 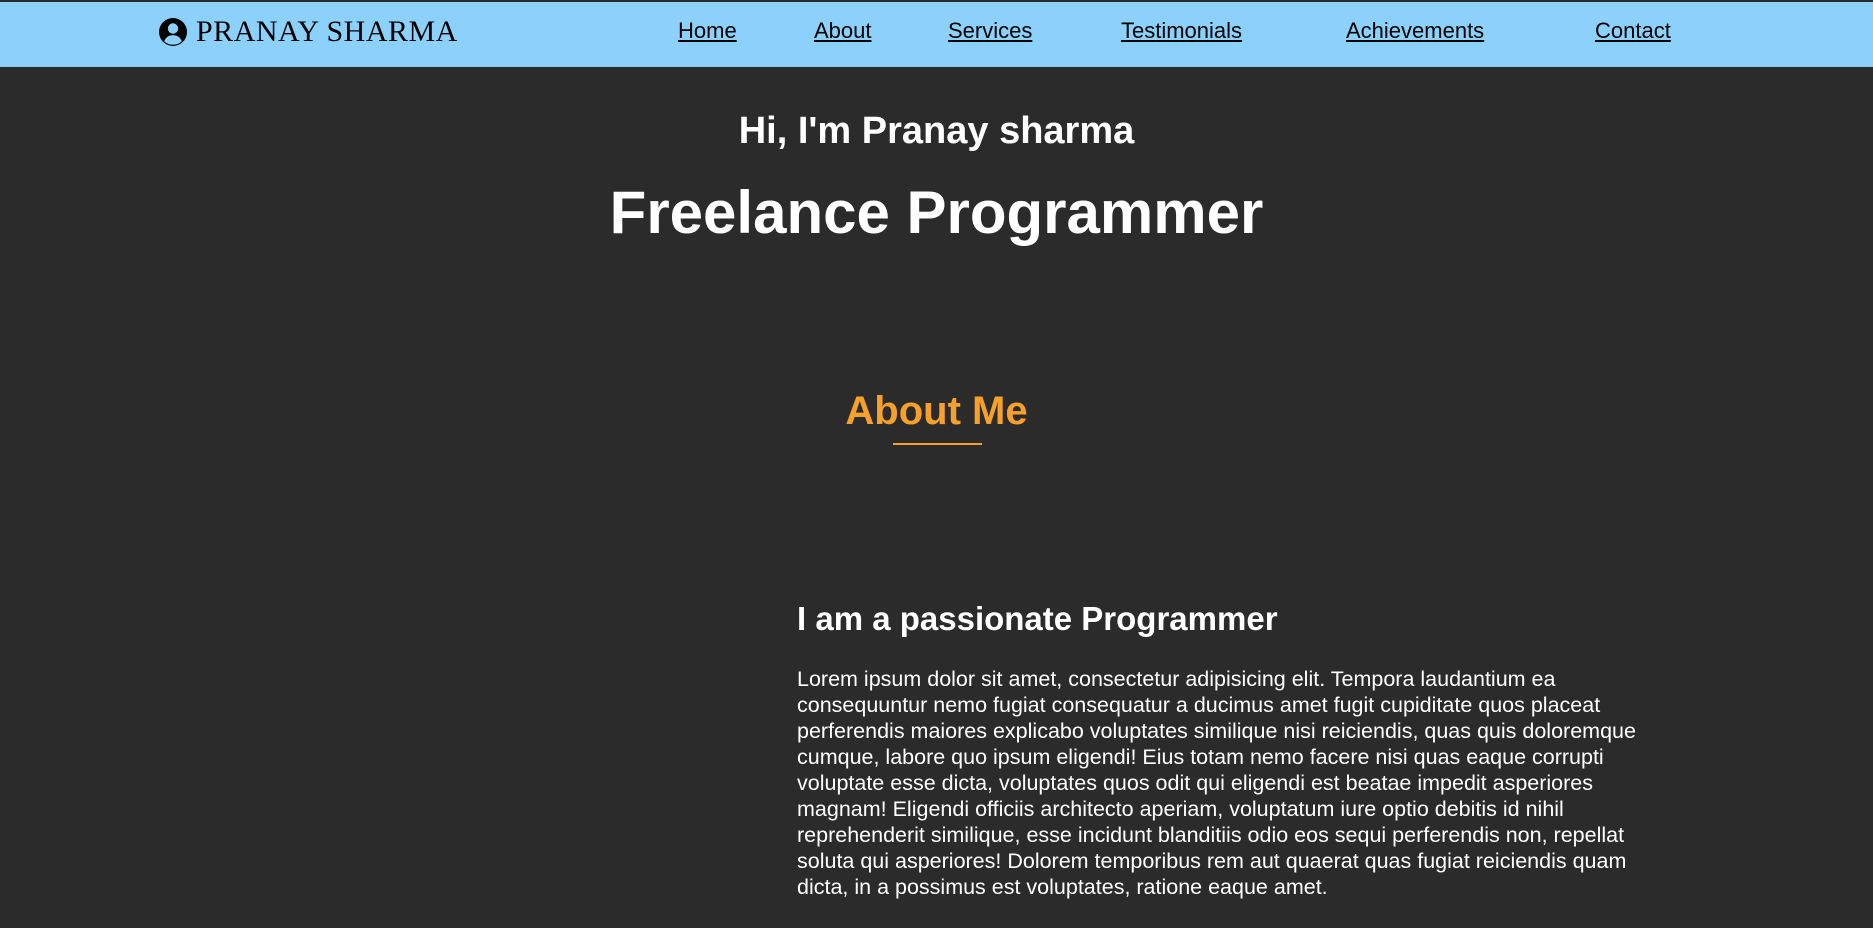 I want to click on logo: PRANAY SHARMA, so click(x=308, y=32).